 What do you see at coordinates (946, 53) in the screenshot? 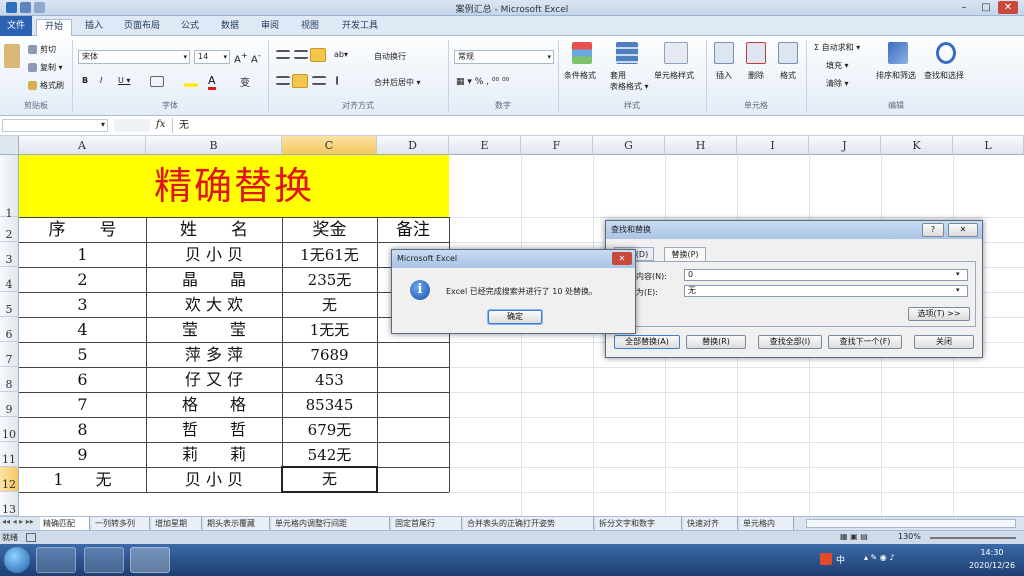
I see `find-select-icon` at bounding box center [946, 53].